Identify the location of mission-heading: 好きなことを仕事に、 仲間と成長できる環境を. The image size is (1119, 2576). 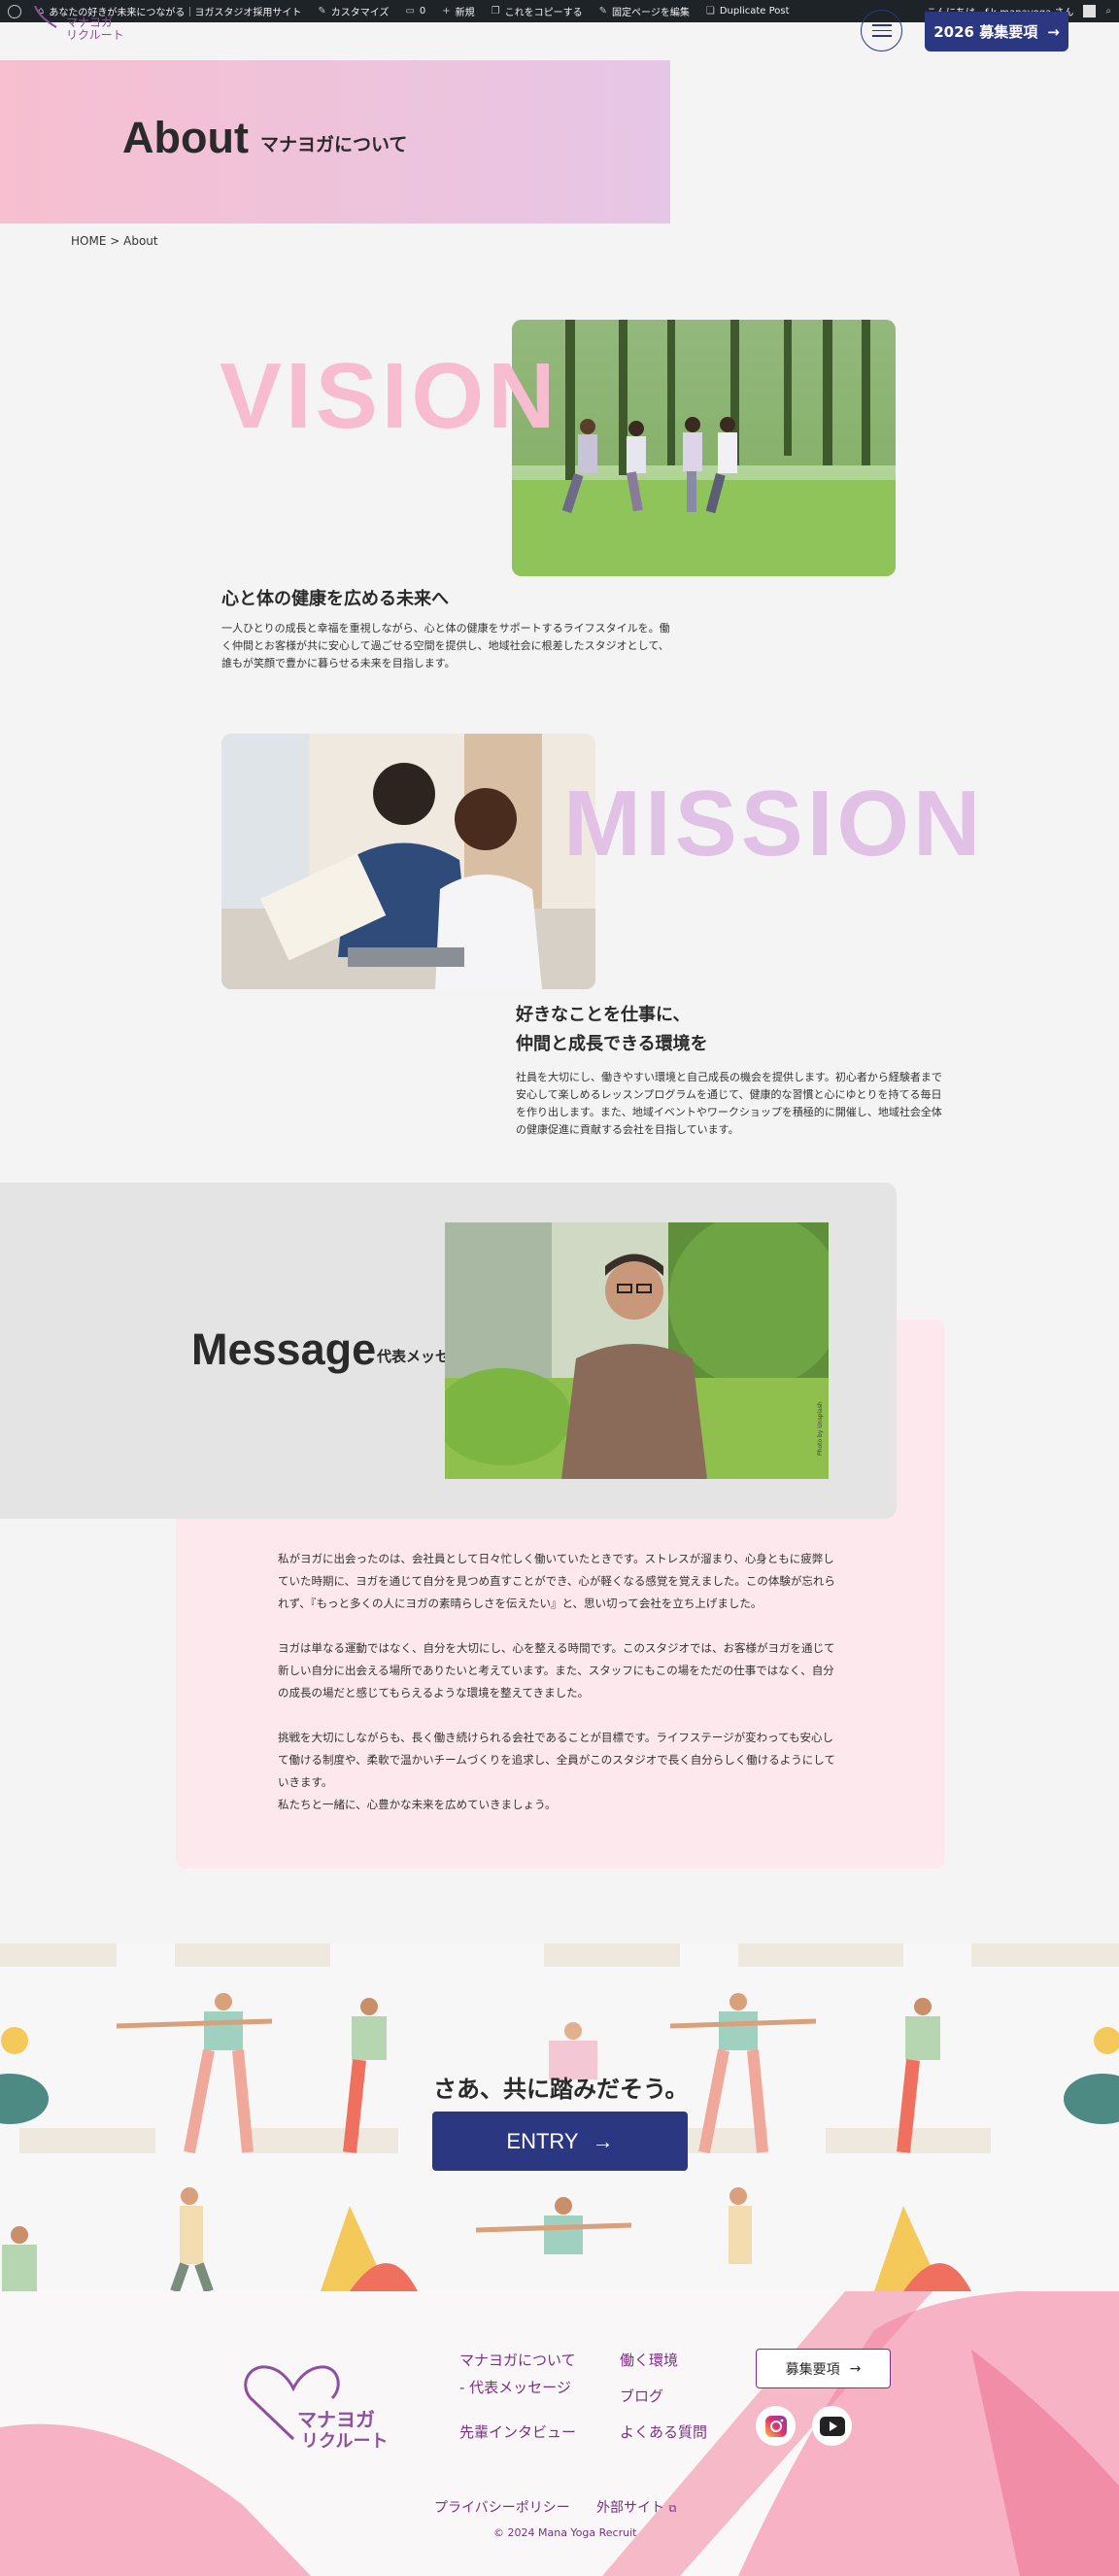
(612, 1030).